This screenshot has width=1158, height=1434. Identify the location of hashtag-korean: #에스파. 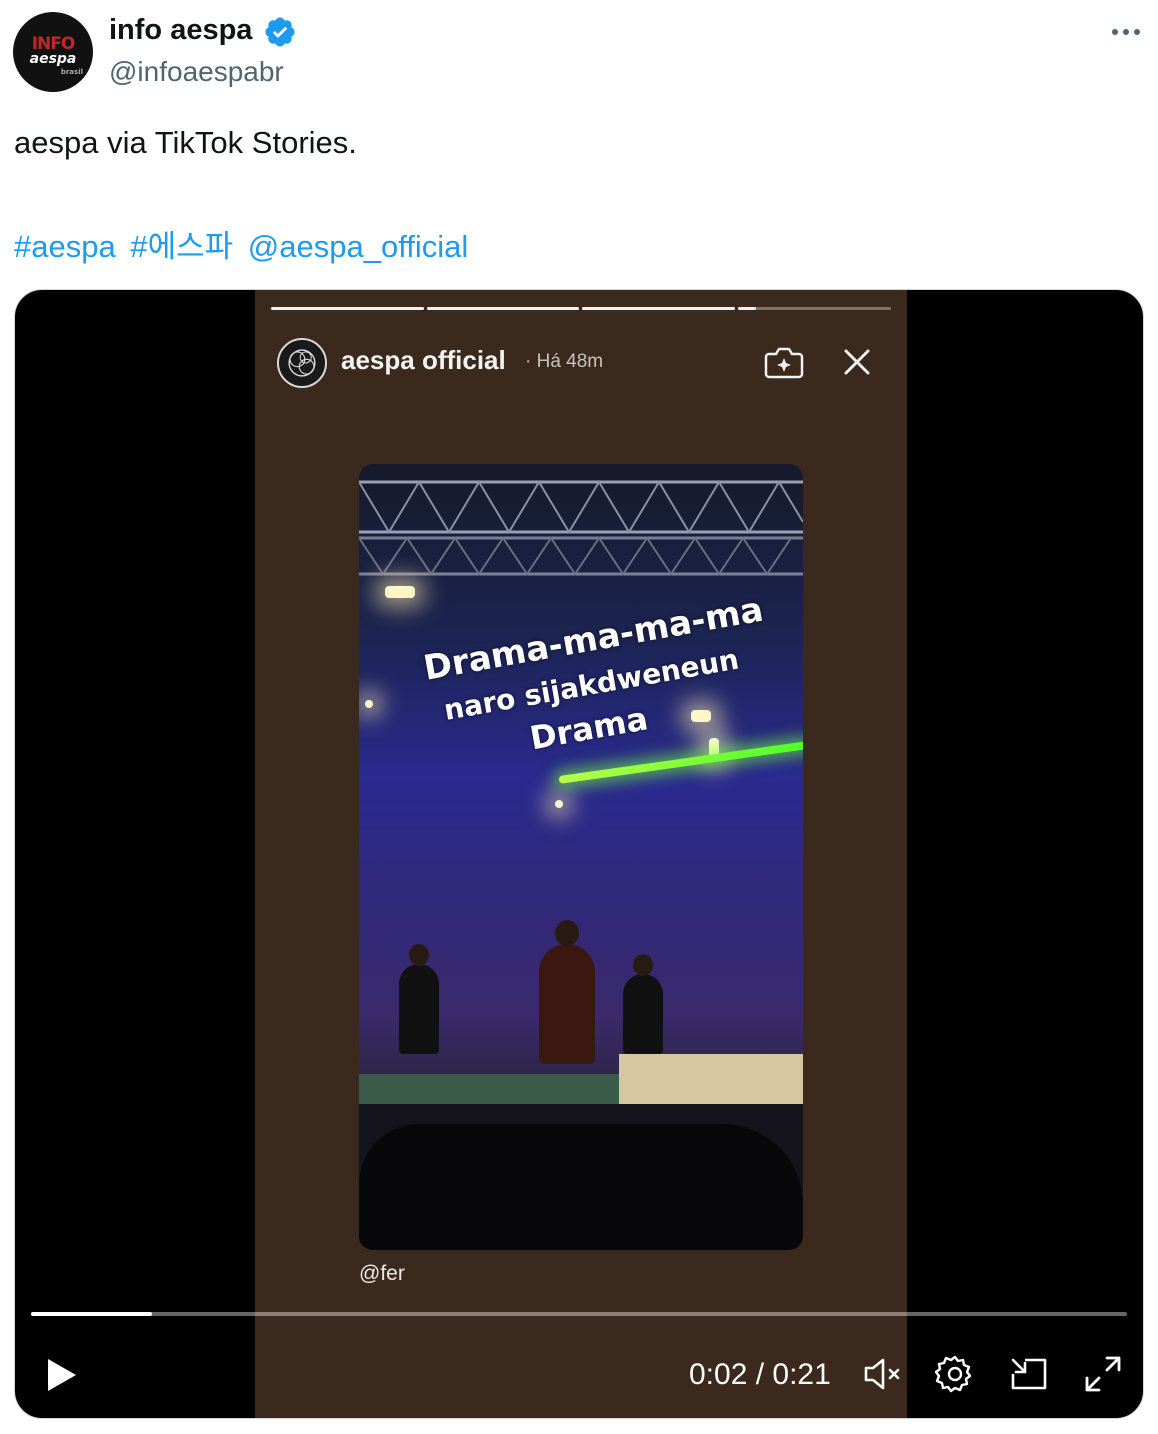
(181, 246).